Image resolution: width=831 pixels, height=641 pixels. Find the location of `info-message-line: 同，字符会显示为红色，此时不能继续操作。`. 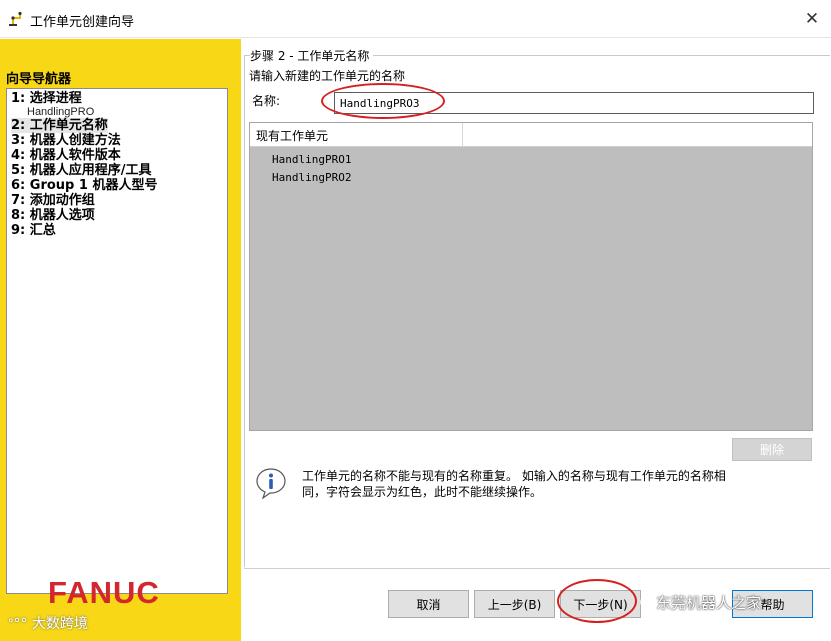

info-message-line: 同，字符会显示为红色，此时不能继续操作。 is located at coordinates (422, 492).